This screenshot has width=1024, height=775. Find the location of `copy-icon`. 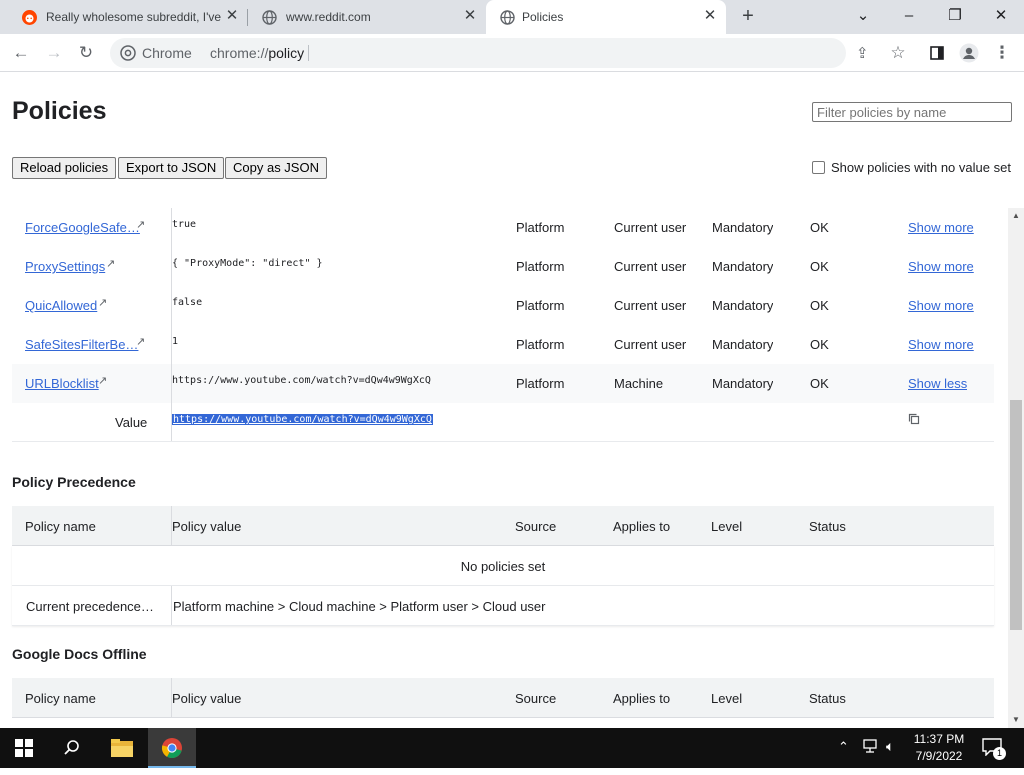

copy-icon is located at coordinates (915, 420).